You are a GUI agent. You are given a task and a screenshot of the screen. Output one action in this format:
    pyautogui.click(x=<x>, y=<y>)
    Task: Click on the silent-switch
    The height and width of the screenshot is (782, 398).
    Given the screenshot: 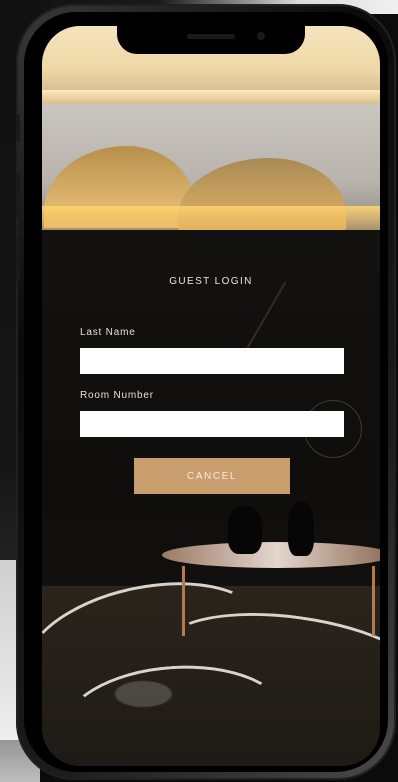 What is the action you would take?
    pyautogui.click(x=18, y=259)
    